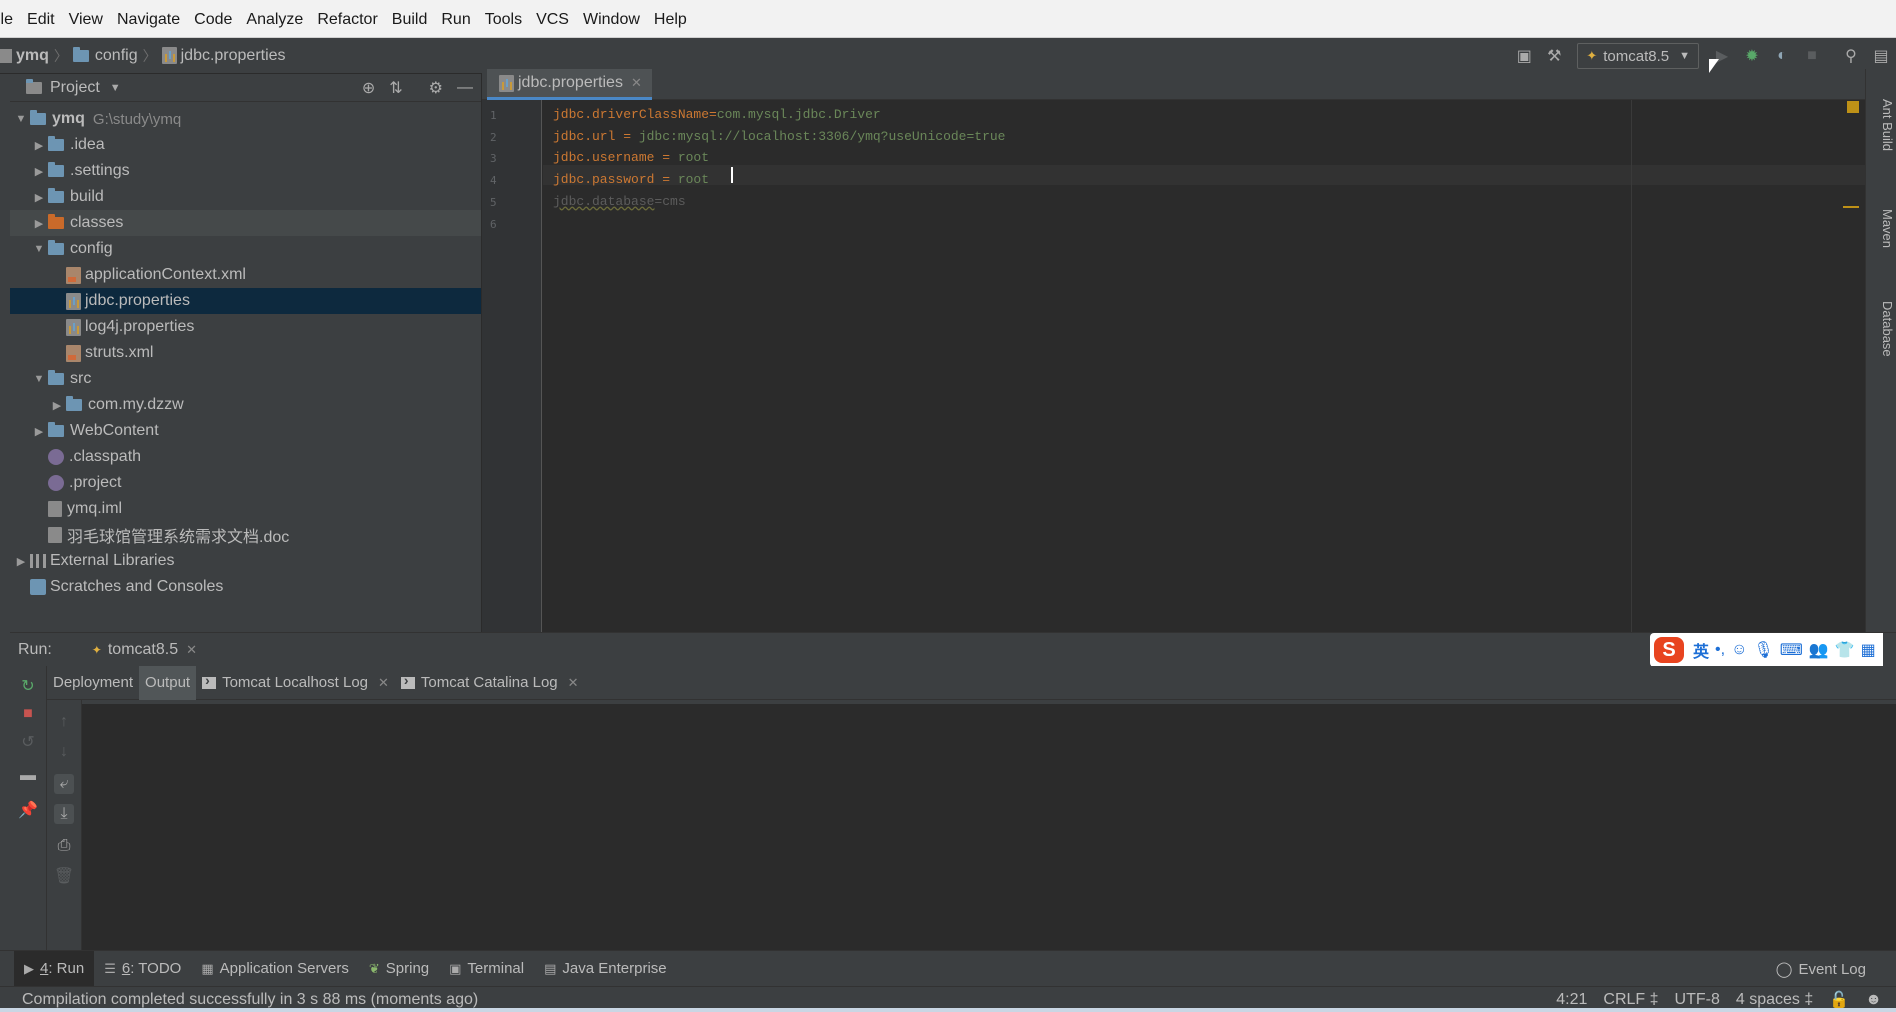 This screenshot has height=1012, width=1896. What do you see at coordinates (1571, 1000) in the screenshot?
I see `caret-position: 4:21` at bounding box center [1571, 1000].